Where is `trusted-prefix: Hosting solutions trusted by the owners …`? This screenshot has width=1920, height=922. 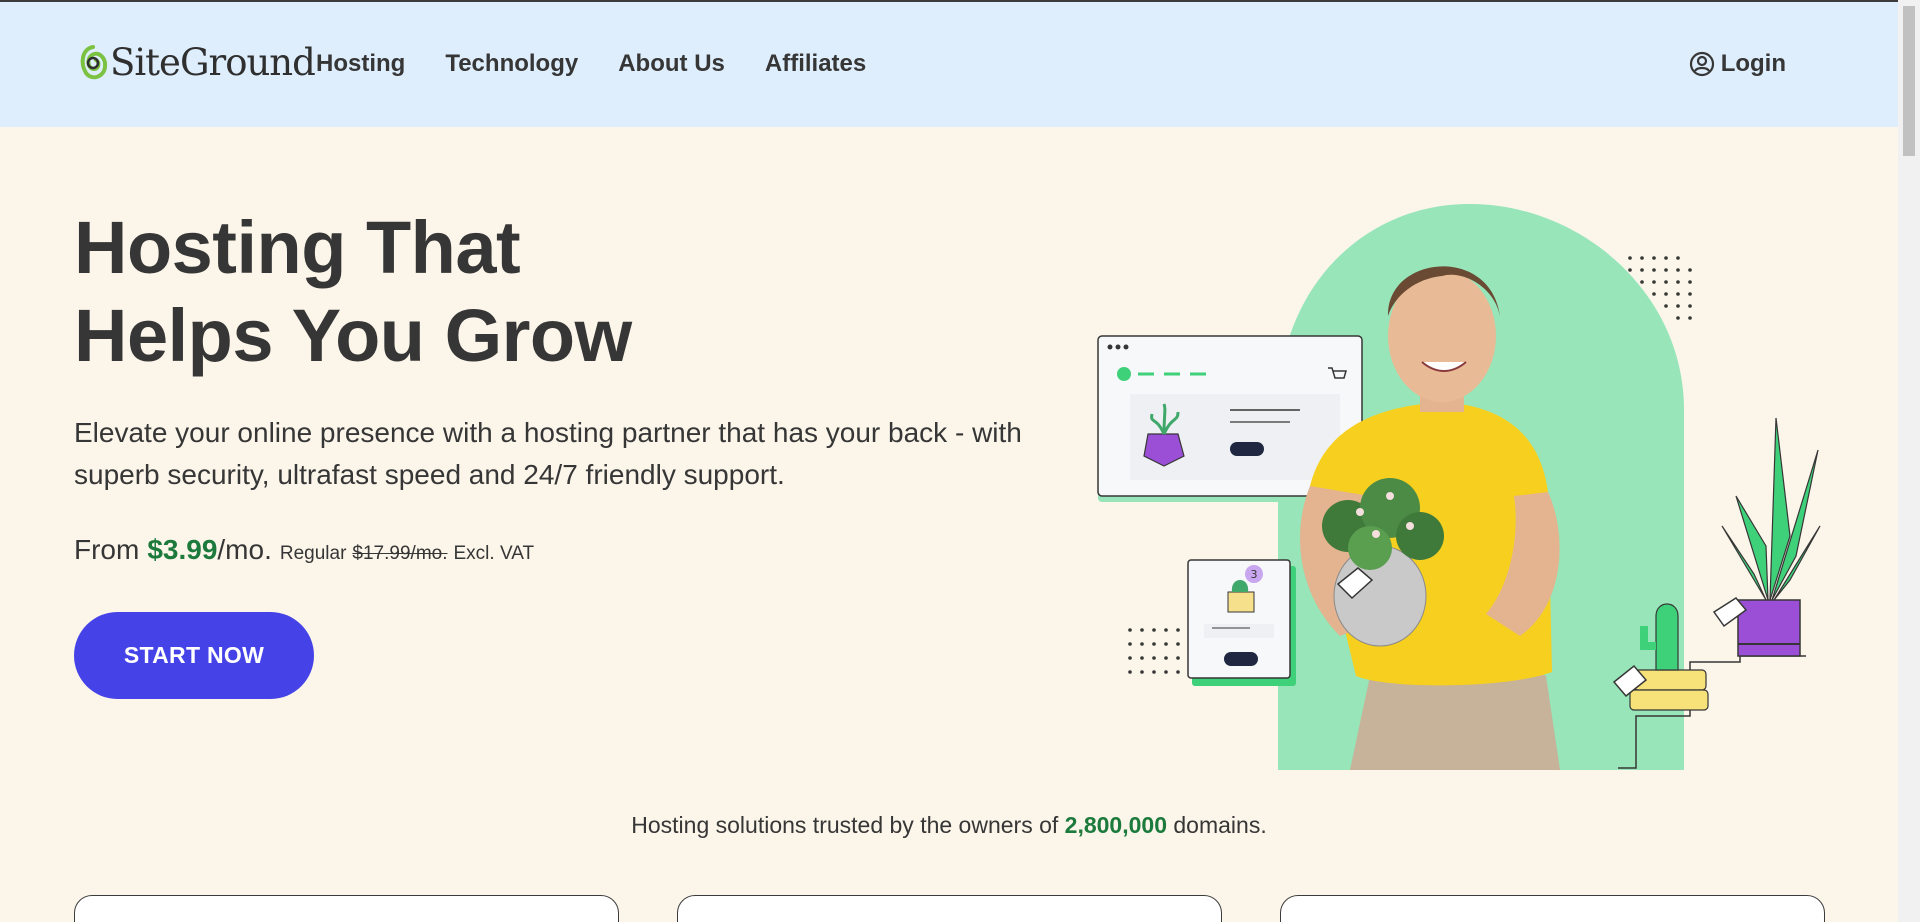 trusted-prefix: Hosting solutions trusted by the owners … is located at coordinates (845, 825).